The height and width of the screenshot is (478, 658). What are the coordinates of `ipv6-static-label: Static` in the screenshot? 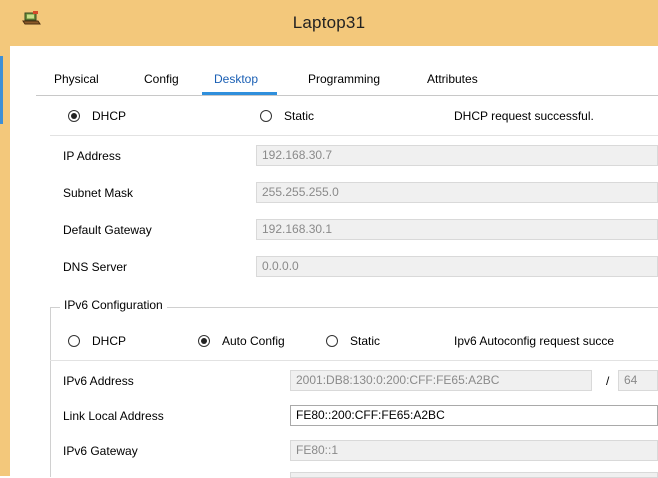 It's located at (365, 341).